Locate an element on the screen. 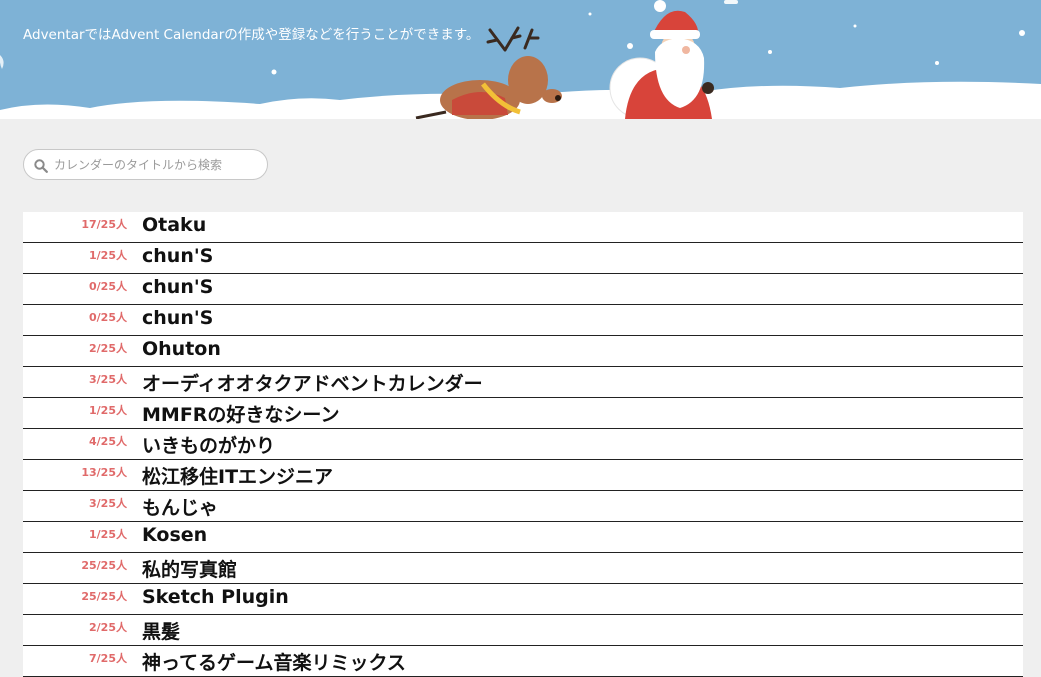  list-item: 2/25人 Ohuton is located at coordinates (523, 351).